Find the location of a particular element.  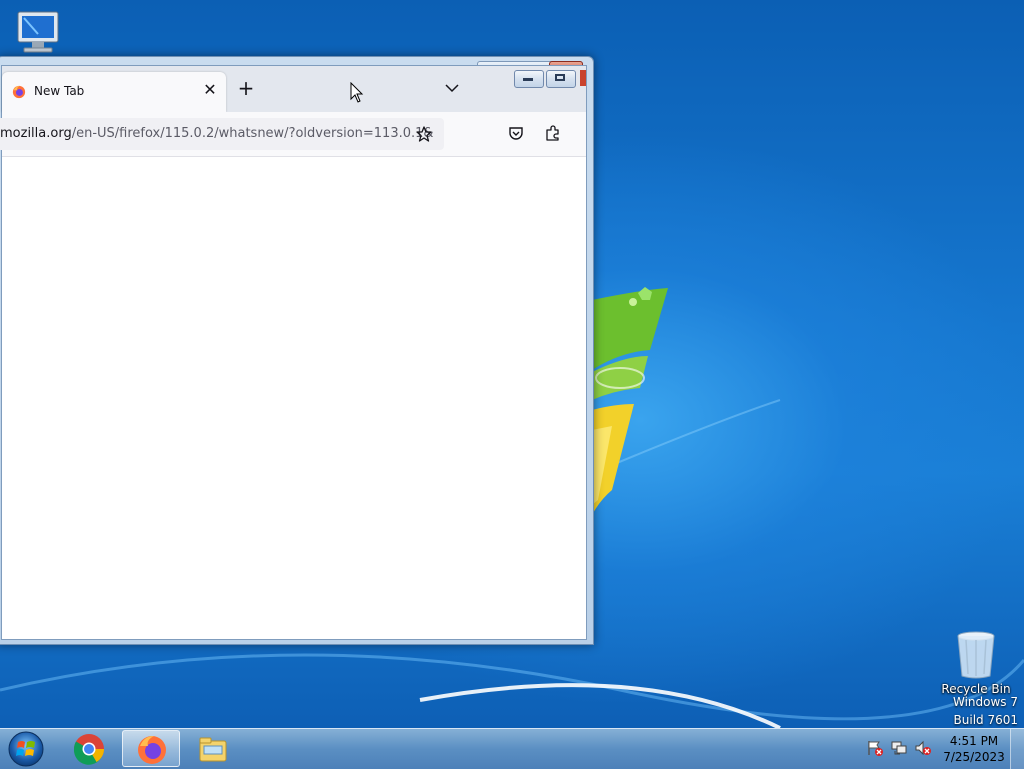

watermark-line2: Build 7601 is located at coordinates (985, 720).